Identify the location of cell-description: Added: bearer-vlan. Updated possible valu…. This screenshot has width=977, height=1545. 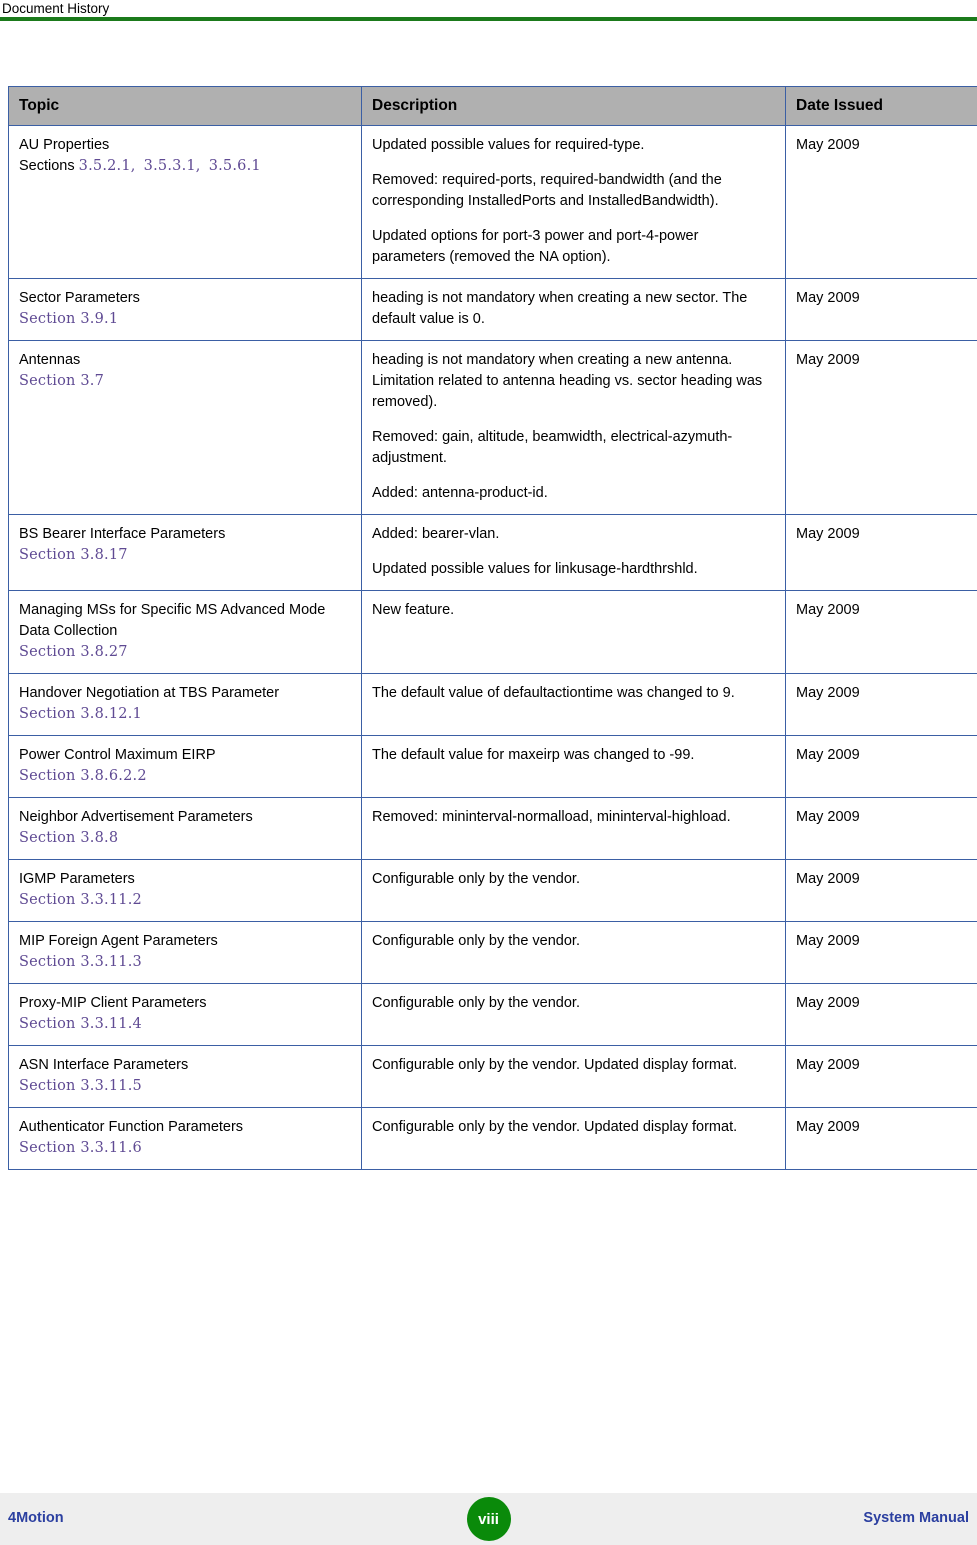
(573, 552).